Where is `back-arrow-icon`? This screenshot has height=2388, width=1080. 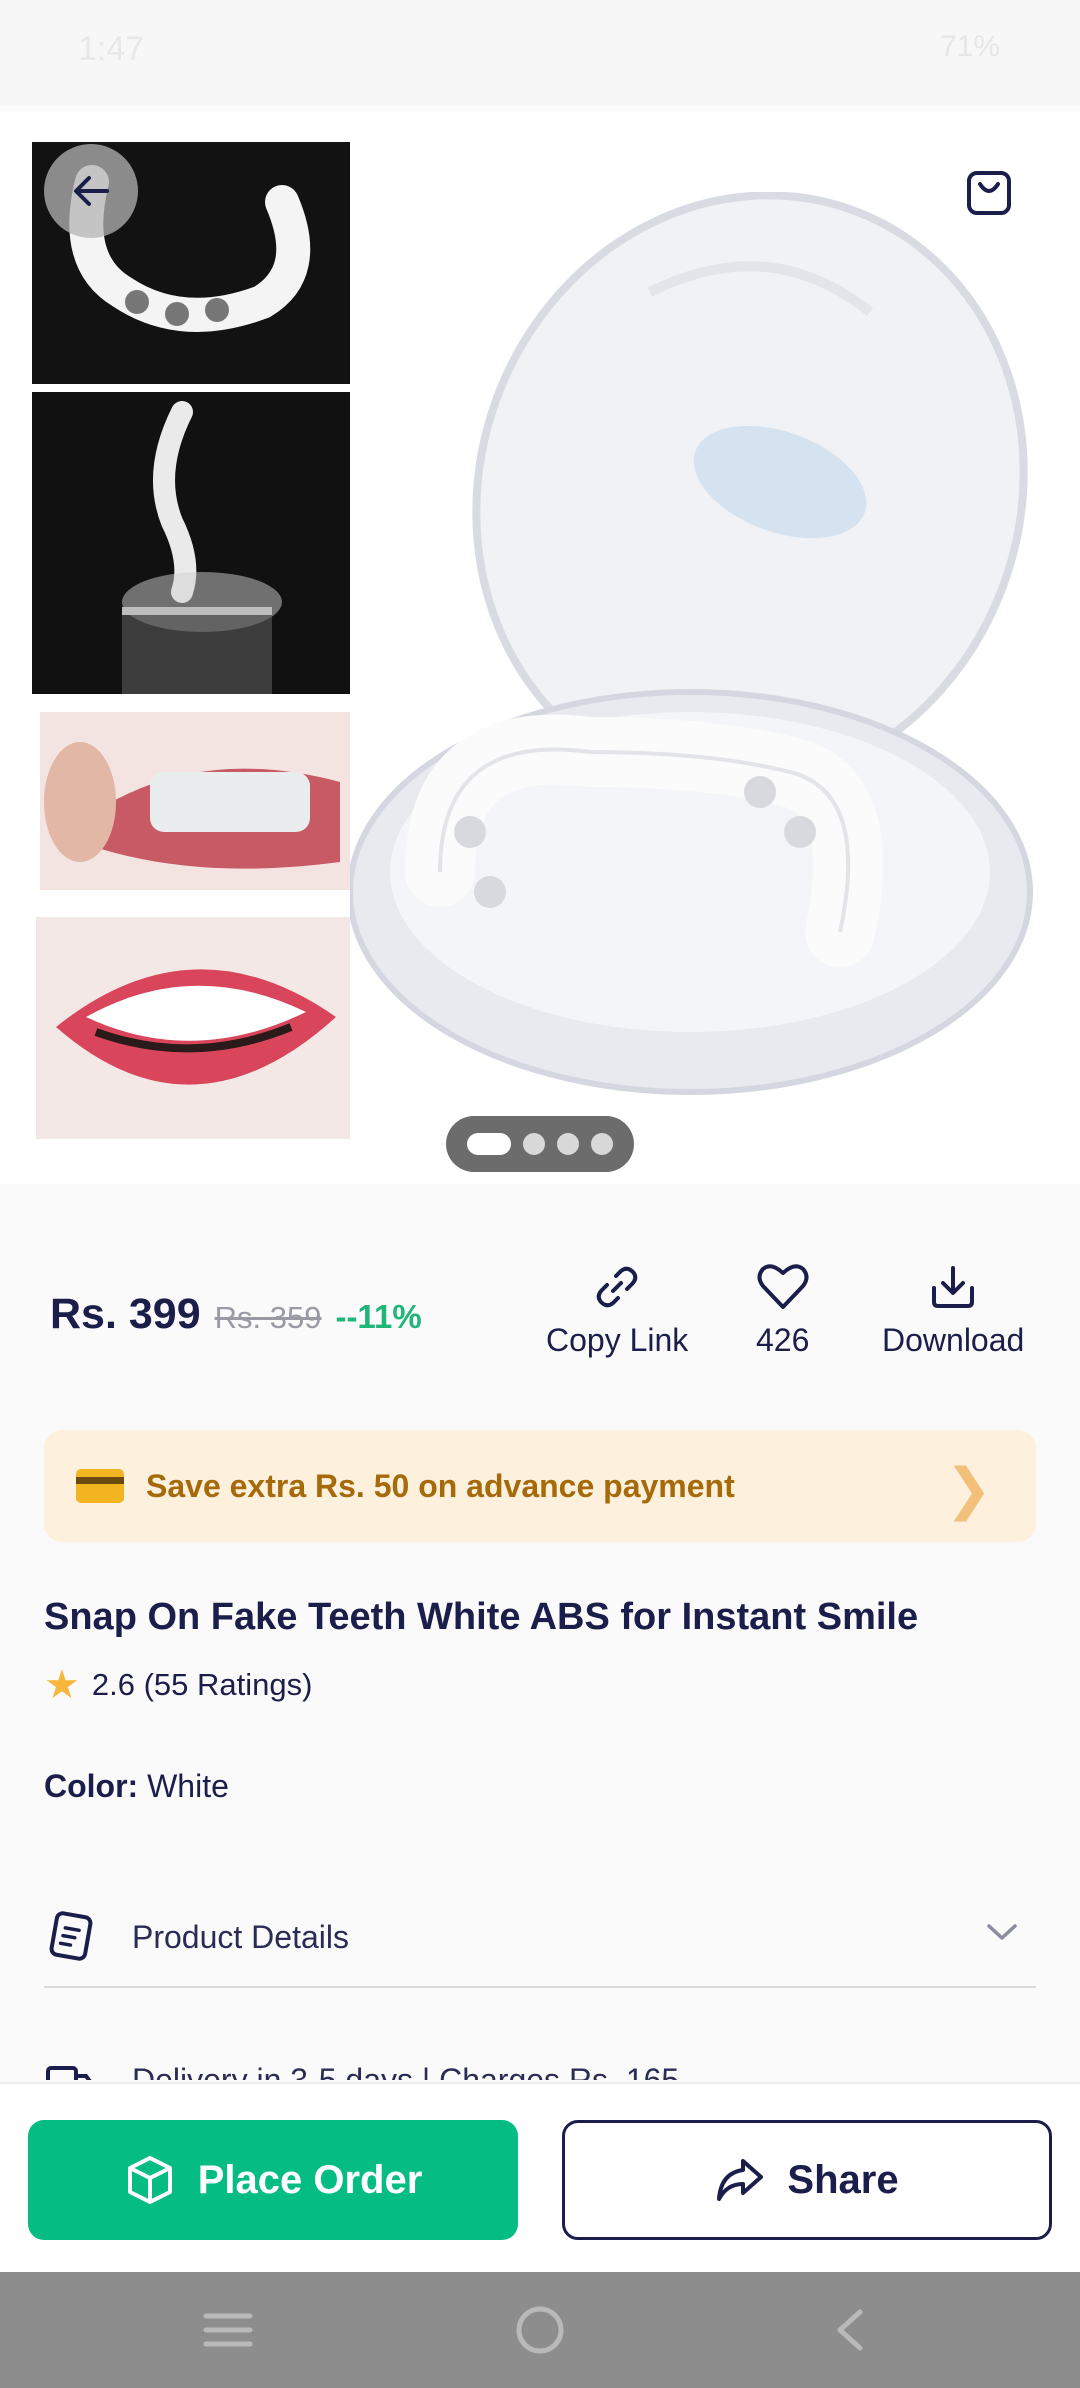
back-arrow-icon is located at coordinates (91, 191).